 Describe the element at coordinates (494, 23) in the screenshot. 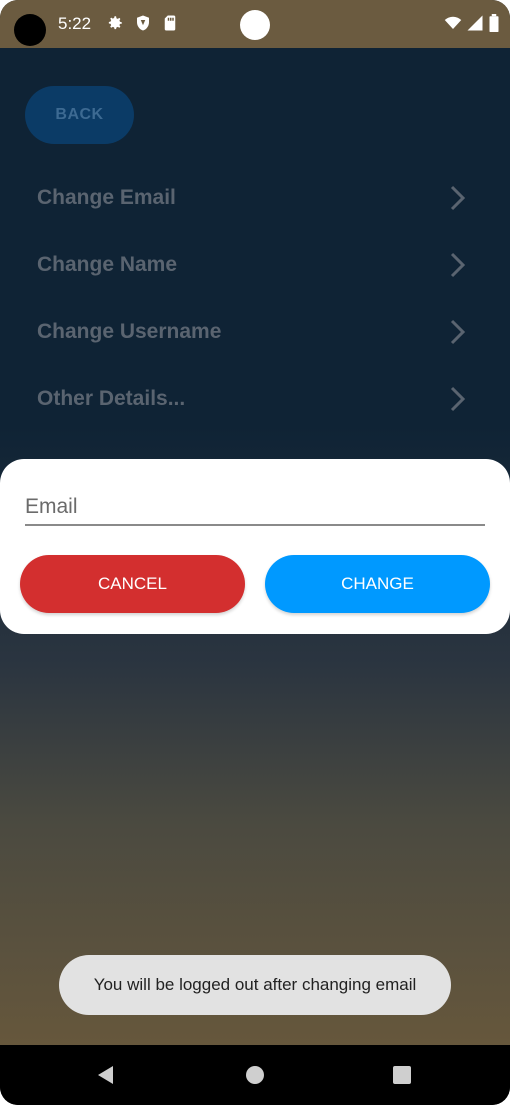

I see `battery-icon` at that location.